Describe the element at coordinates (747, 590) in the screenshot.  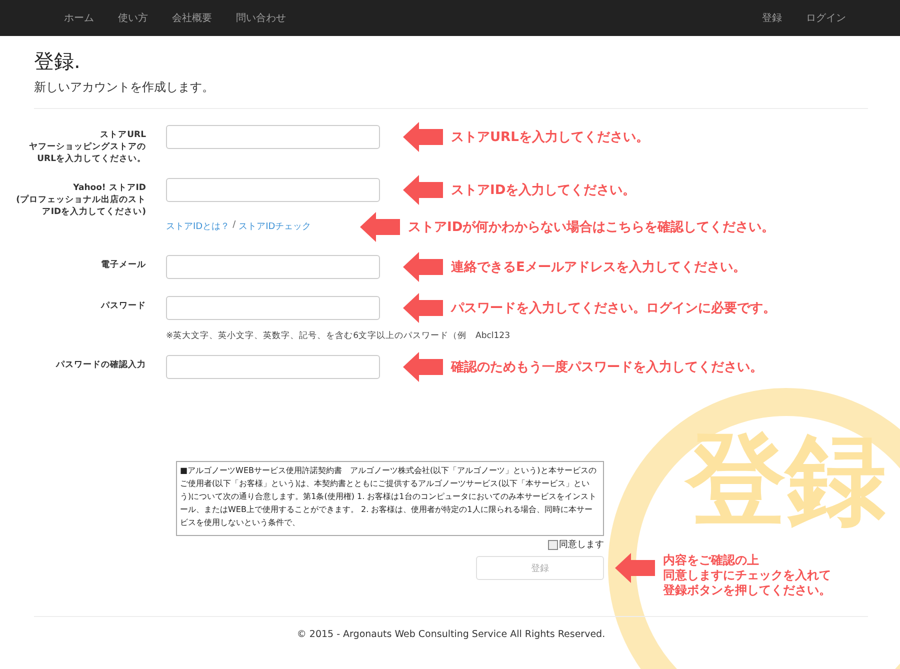
I see `callout-text: 登録ボタンを押してください。` at that location.